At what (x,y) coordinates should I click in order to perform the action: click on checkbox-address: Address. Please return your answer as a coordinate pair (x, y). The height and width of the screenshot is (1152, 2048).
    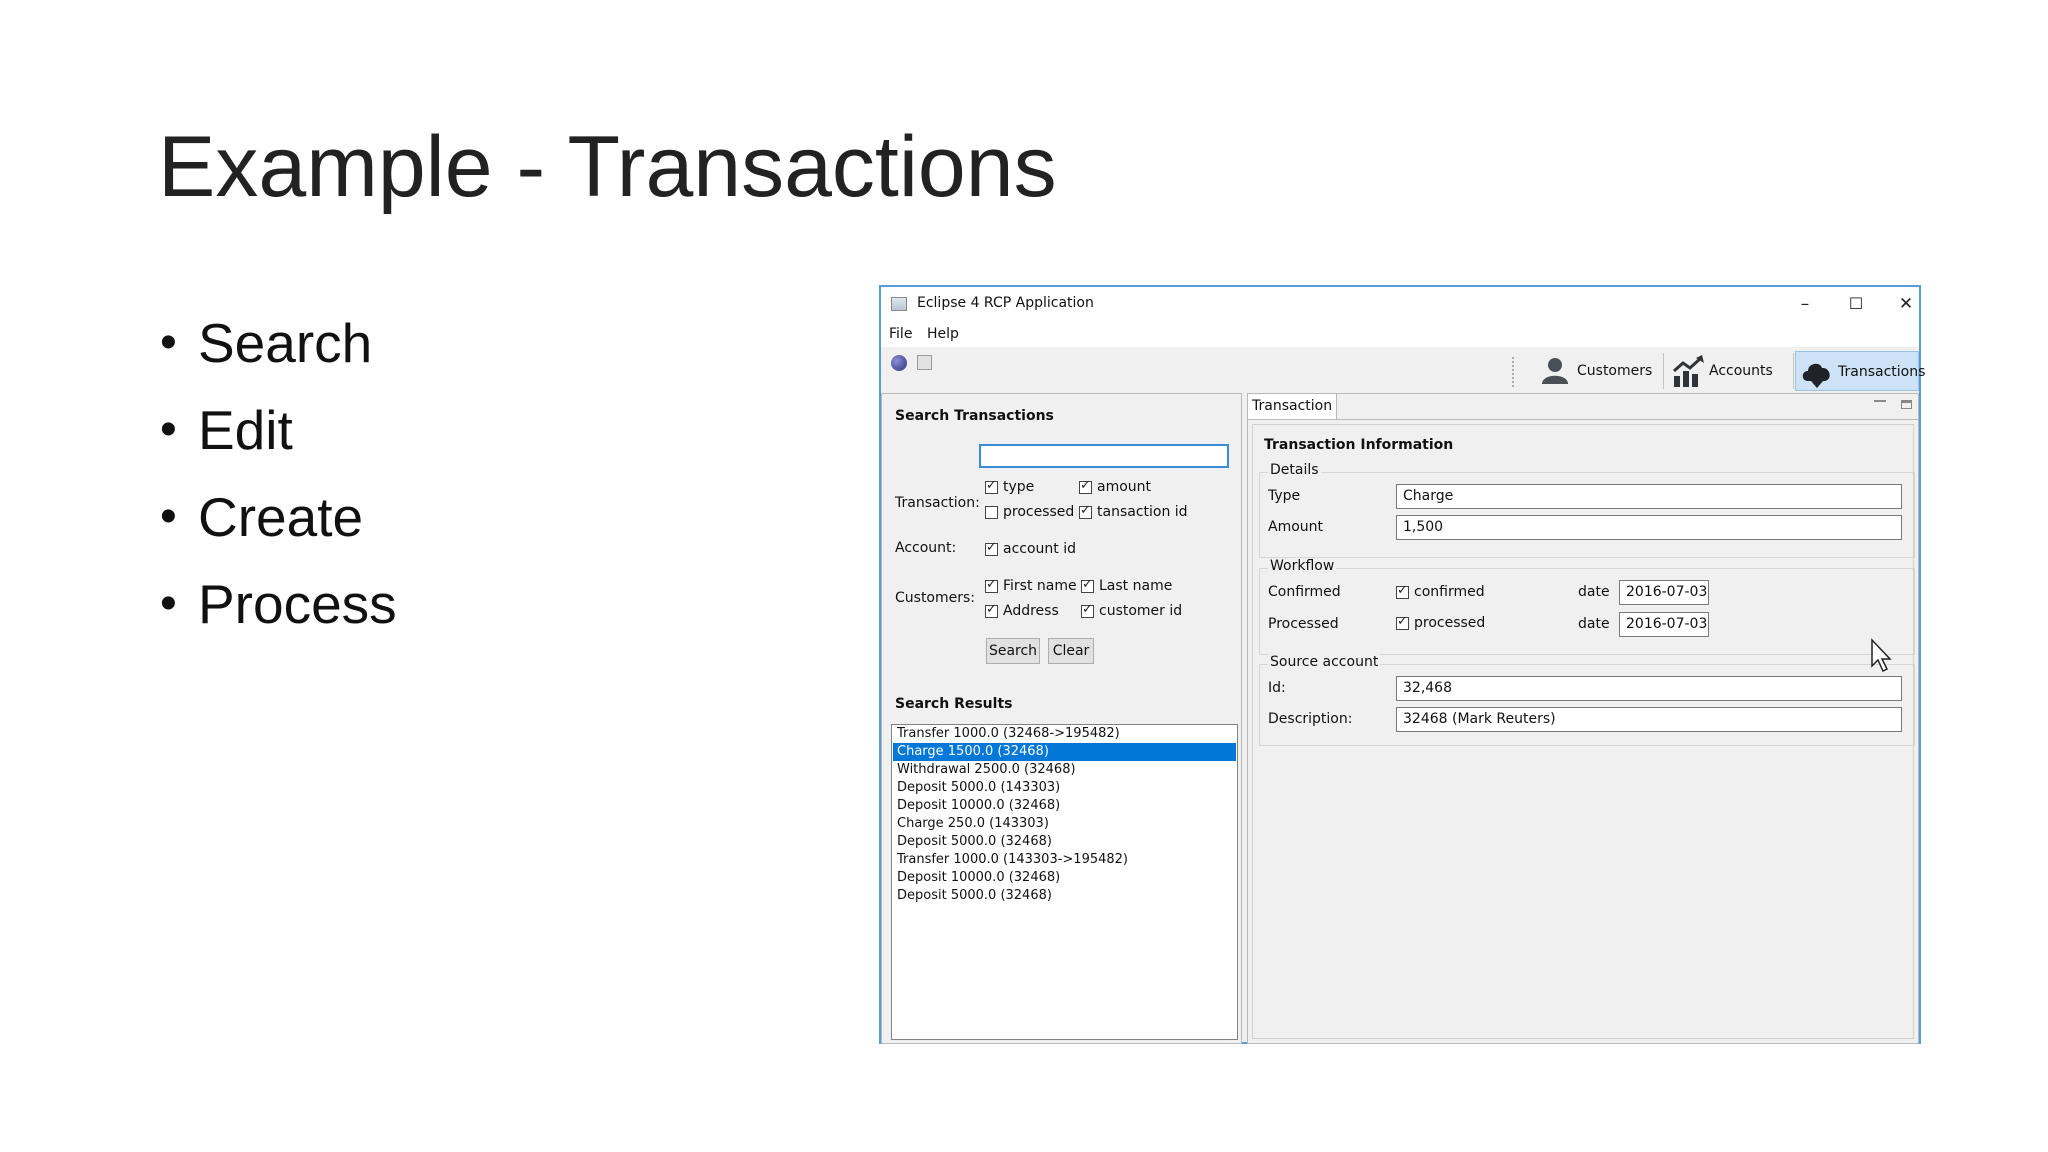
    Looking at the image, I should click on (1022, 610).